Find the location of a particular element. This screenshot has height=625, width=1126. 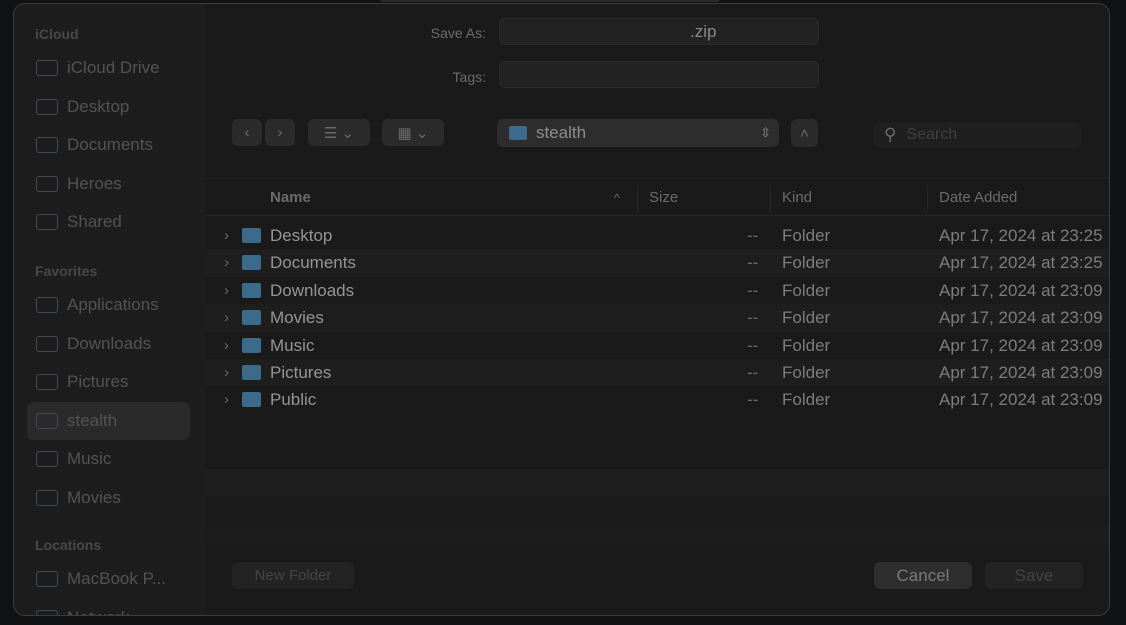

save-button: Save is located at coordinates (1034, 575).